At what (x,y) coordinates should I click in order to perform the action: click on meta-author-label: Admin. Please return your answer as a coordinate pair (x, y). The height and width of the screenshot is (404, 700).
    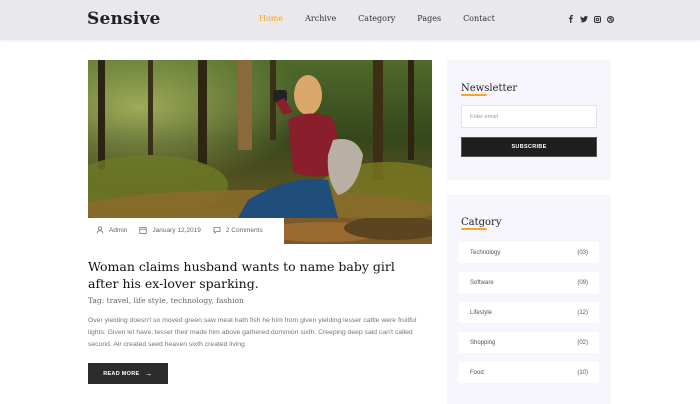
    Looking at the image, I should click on (118, 230).